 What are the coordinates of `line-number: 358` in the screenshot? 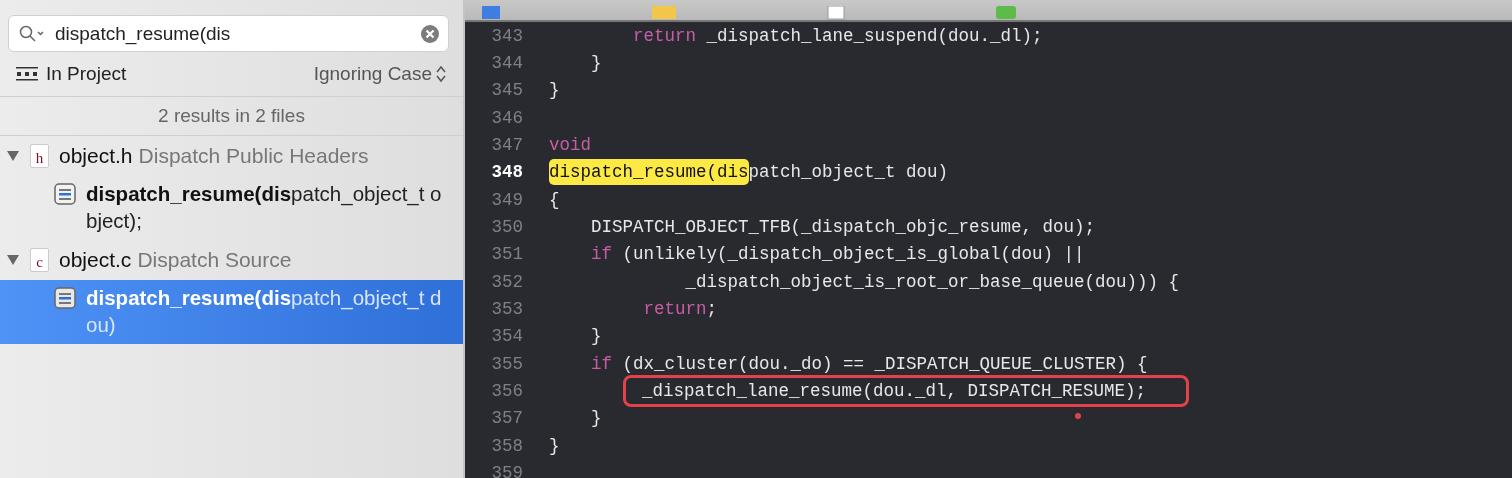 It's located at (506, 445).